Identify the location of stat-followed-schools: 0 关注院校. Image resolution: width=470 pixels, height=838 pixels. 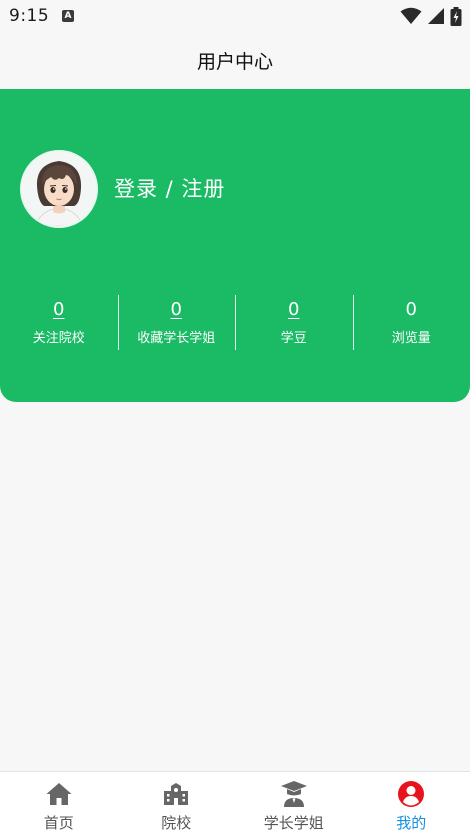
(59, 323).